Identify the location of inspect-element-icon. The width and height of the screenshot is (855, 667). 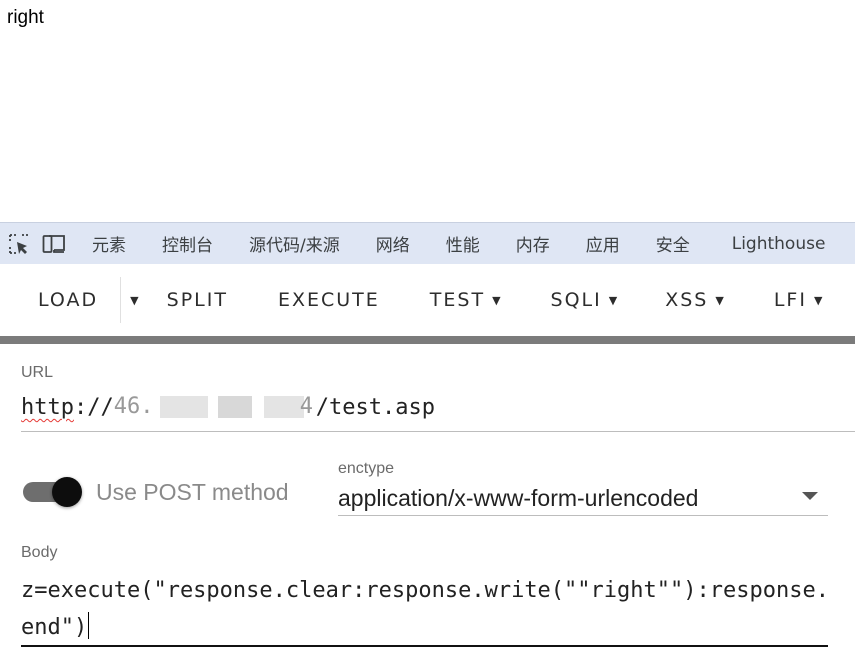
(19, 244).